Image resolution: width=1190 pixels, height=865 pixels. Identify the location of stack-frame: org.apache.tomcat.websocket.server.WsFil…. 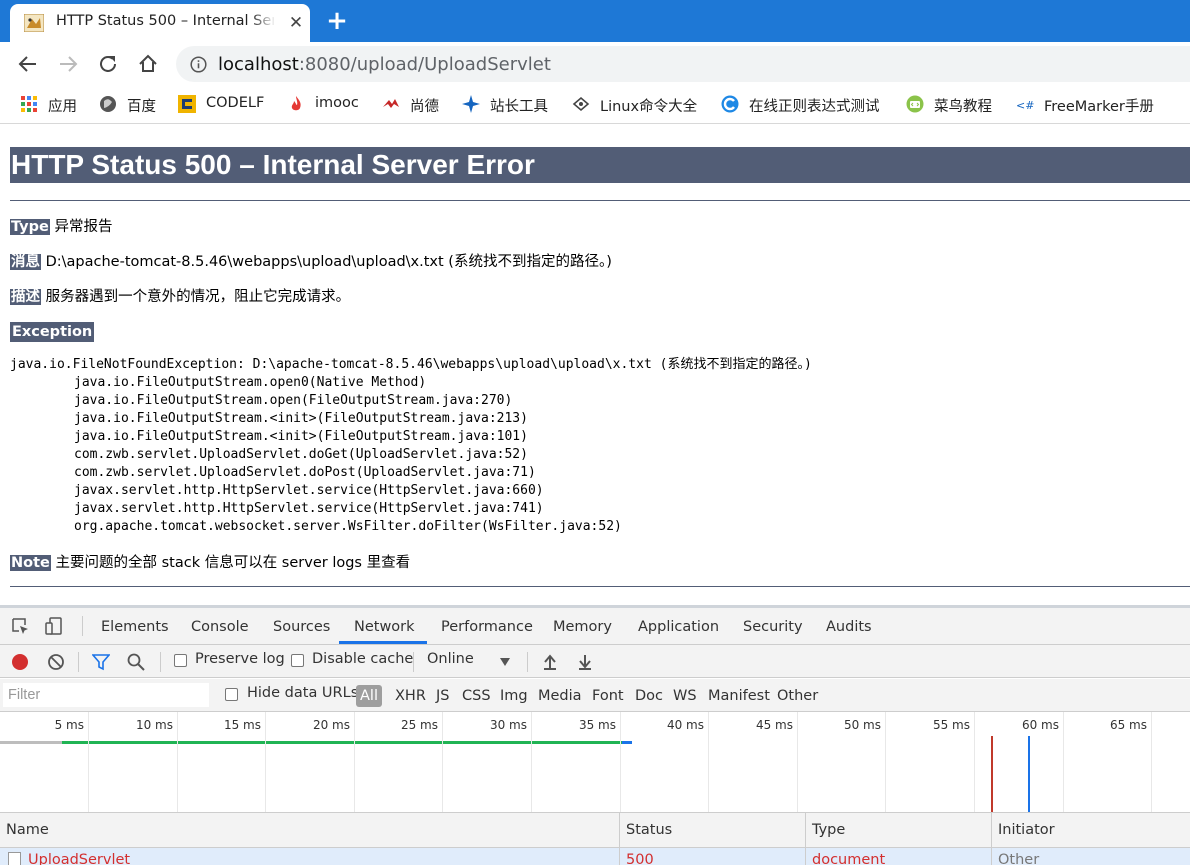
(348, 526).